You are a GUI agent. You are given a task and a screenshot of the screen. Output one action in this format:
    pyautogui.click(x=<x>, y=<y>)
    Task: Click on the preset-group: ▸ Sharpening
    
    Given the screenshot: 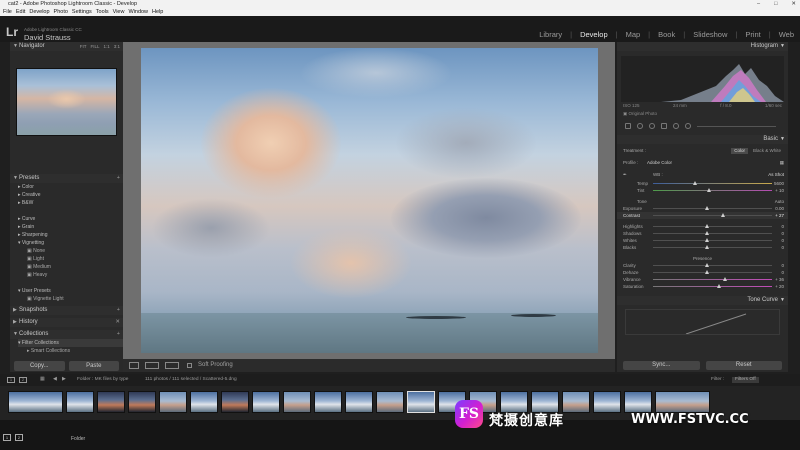 What is the action you would take?
    pyautogui.click(x=70, y=235)
    